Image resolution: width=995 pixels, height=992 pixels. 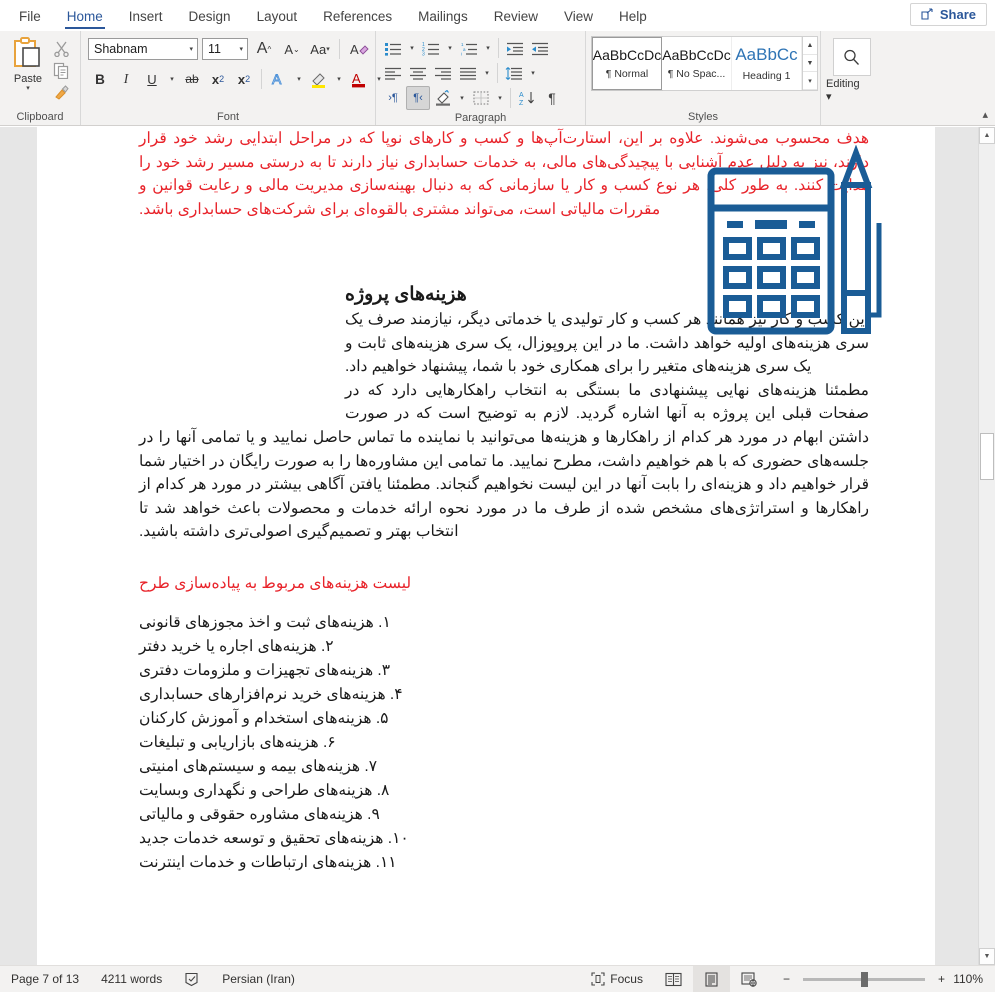 I want to click on bullets-chevron-down-icon: ▾, so click(x=412, y=48).